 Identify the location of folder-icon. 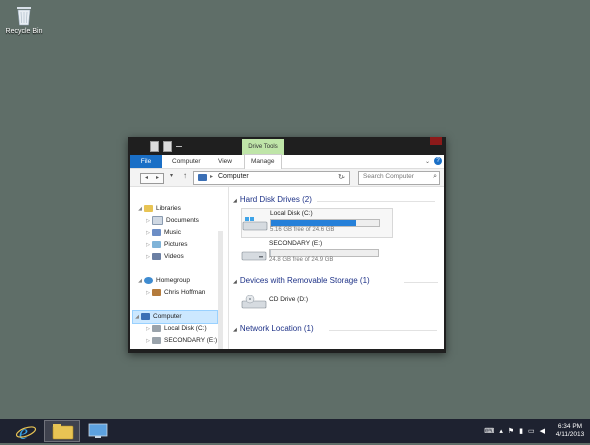
(63, 432).